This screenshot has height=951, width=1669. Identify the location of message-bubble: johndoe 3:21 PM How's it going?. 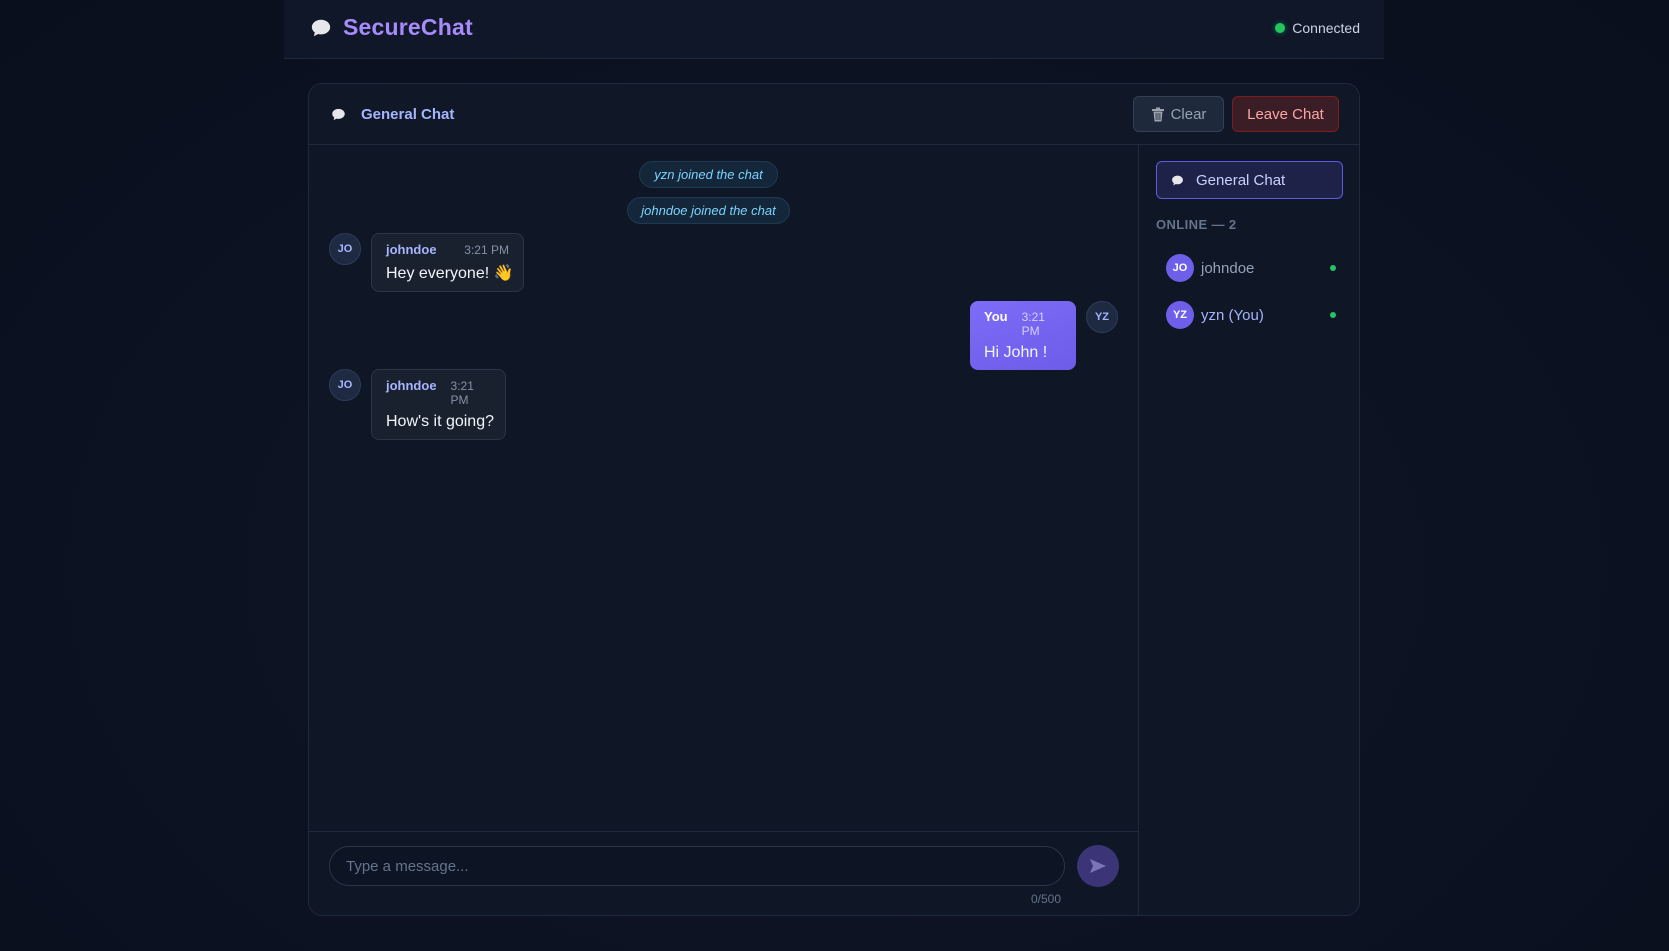
(438, 404).